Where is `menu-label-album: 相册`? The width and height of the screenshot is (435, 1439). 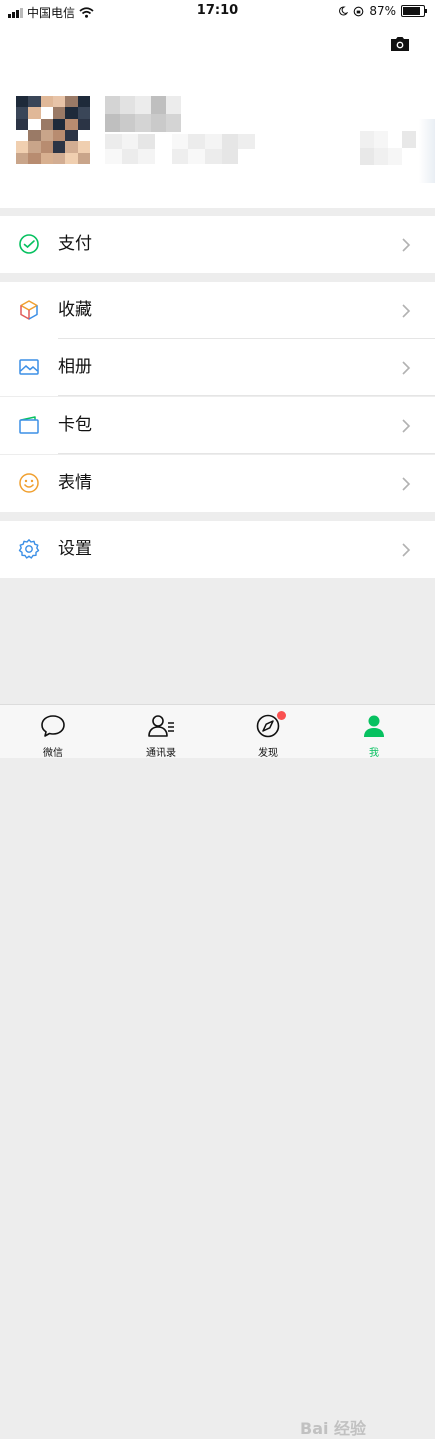
menu-label-album: 相册 is located at coordinates (75, 367).